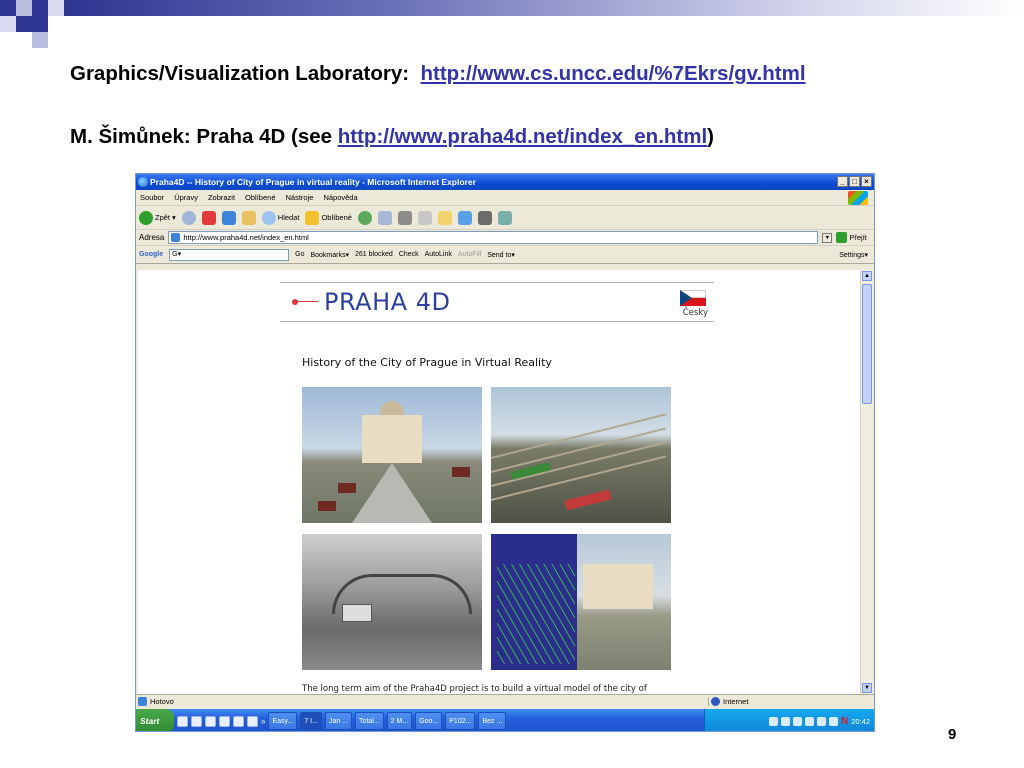 This screenshot has height=768, width=1024. Describe the element at coordinates (544, 8) in the screenshot. I see `decor-gradient-bar` at that location.